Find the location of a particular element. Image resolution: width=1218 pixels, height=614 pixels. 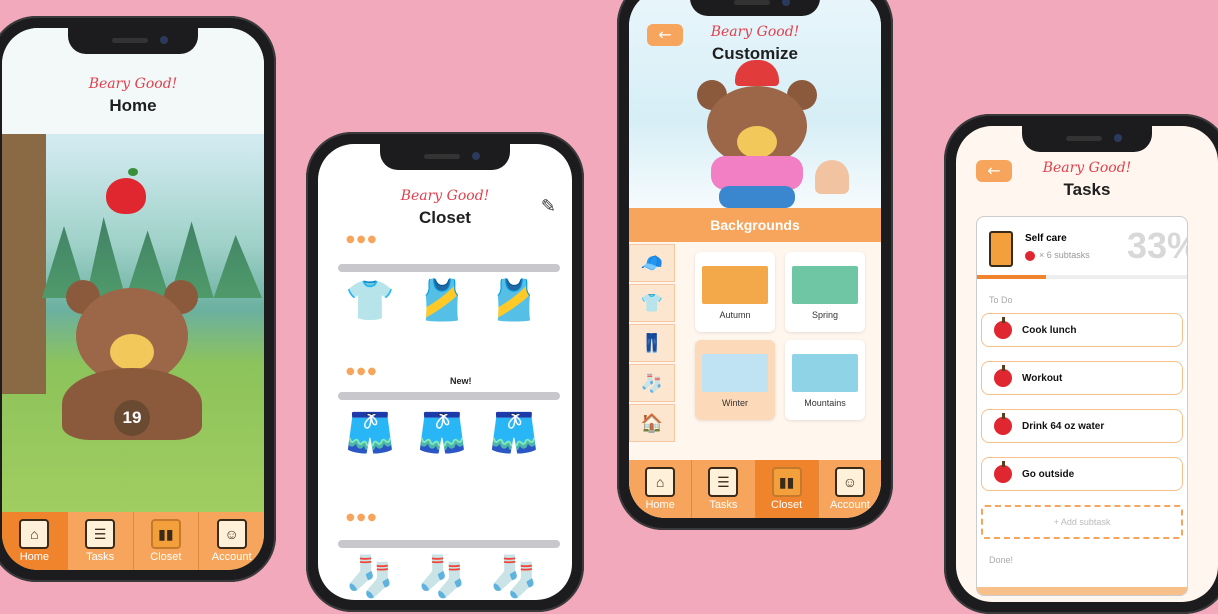

honey-pot-badge: 19 is located at coordinates (132, 418).